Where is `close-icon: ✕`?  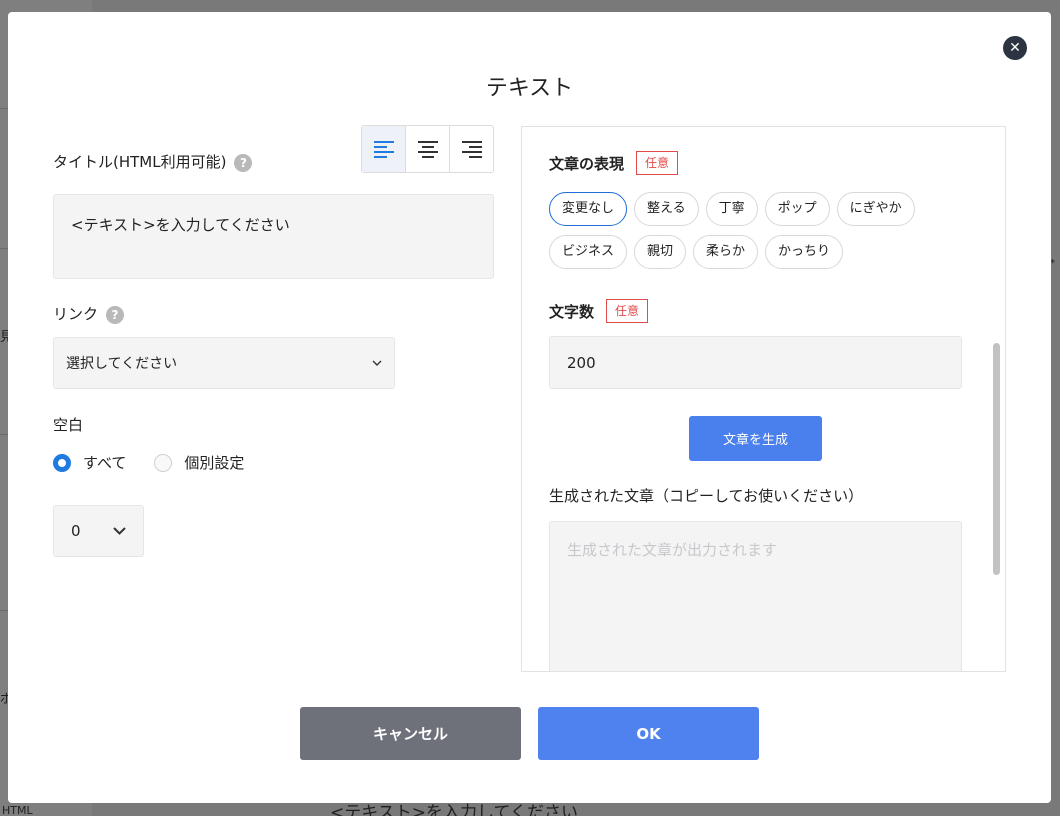
close-icon: ✕ is located at coordinates (1015, 48).